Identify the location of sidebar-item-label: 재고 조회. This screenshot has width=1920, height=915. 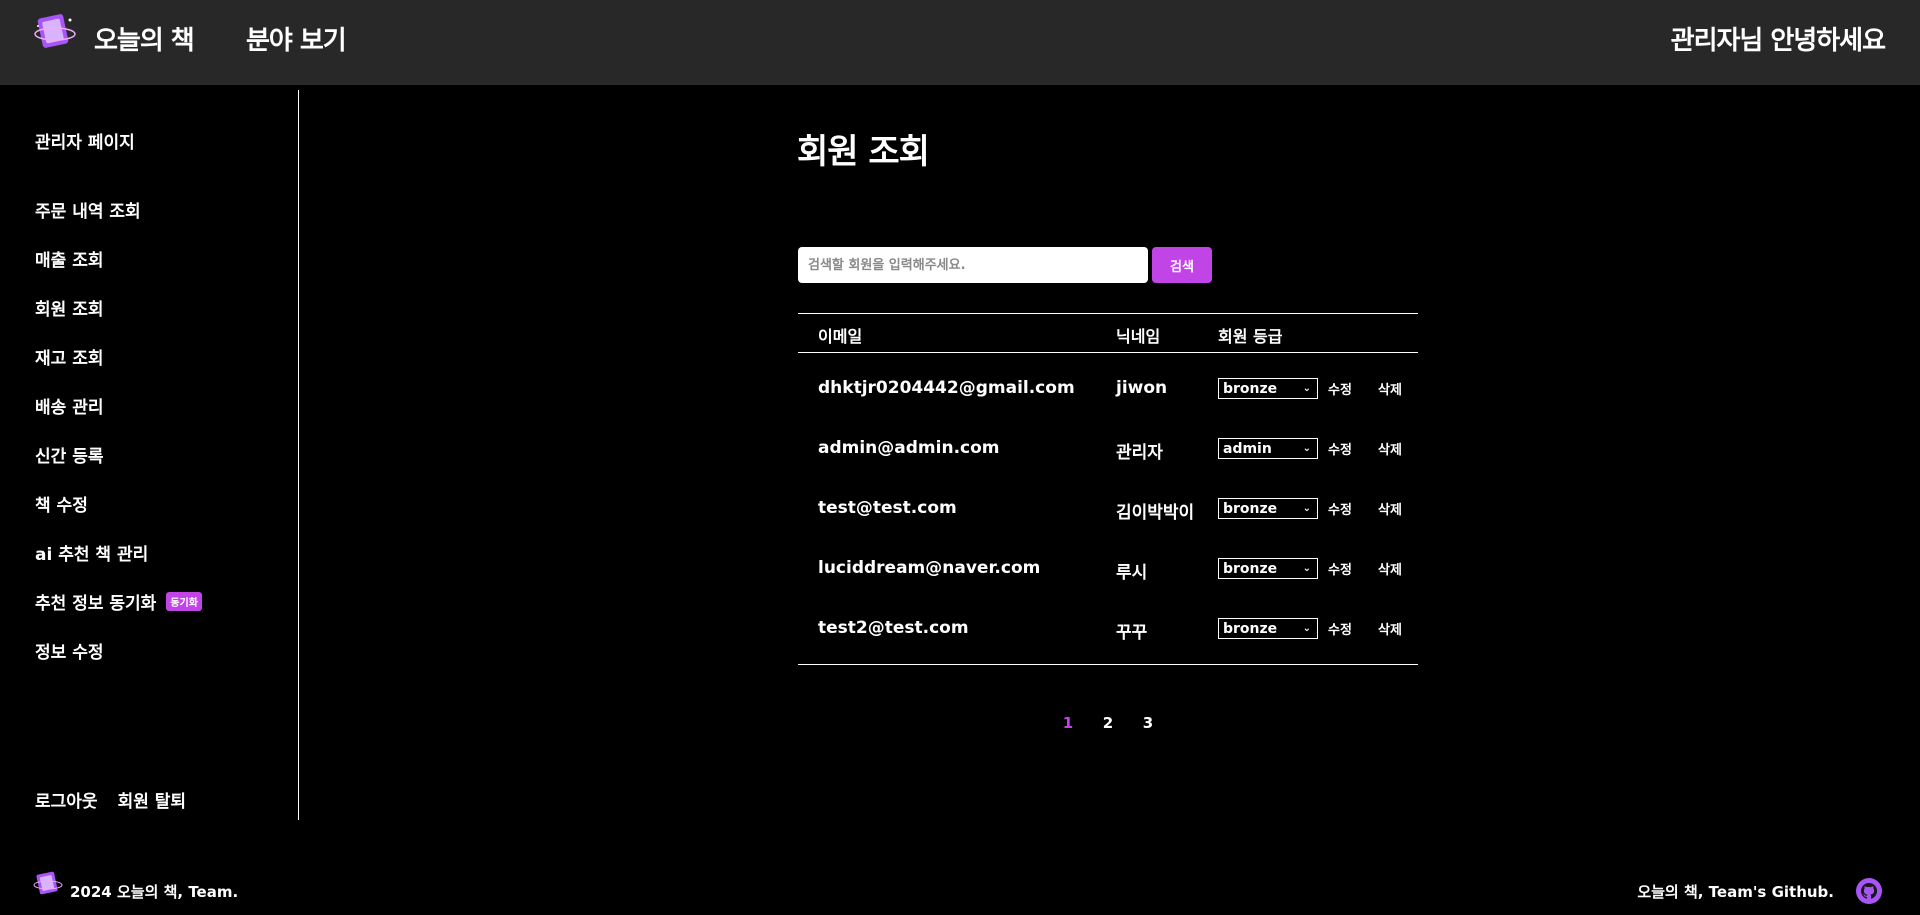
(69, 359).